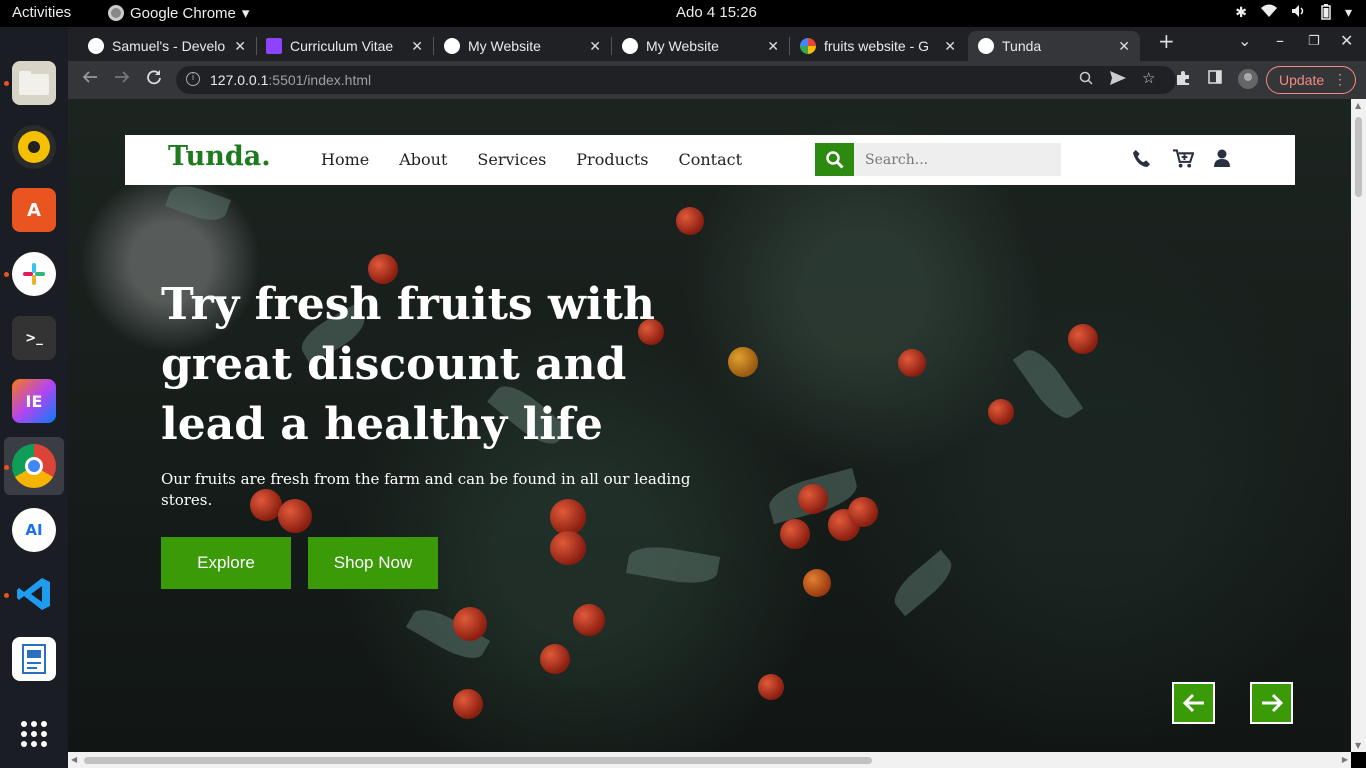 This screenshot has height=768, width=1366. What do you see at coordinates (34, 594) in the screenshot?
I see `vscode-icon` at bounding box center [34, 594].